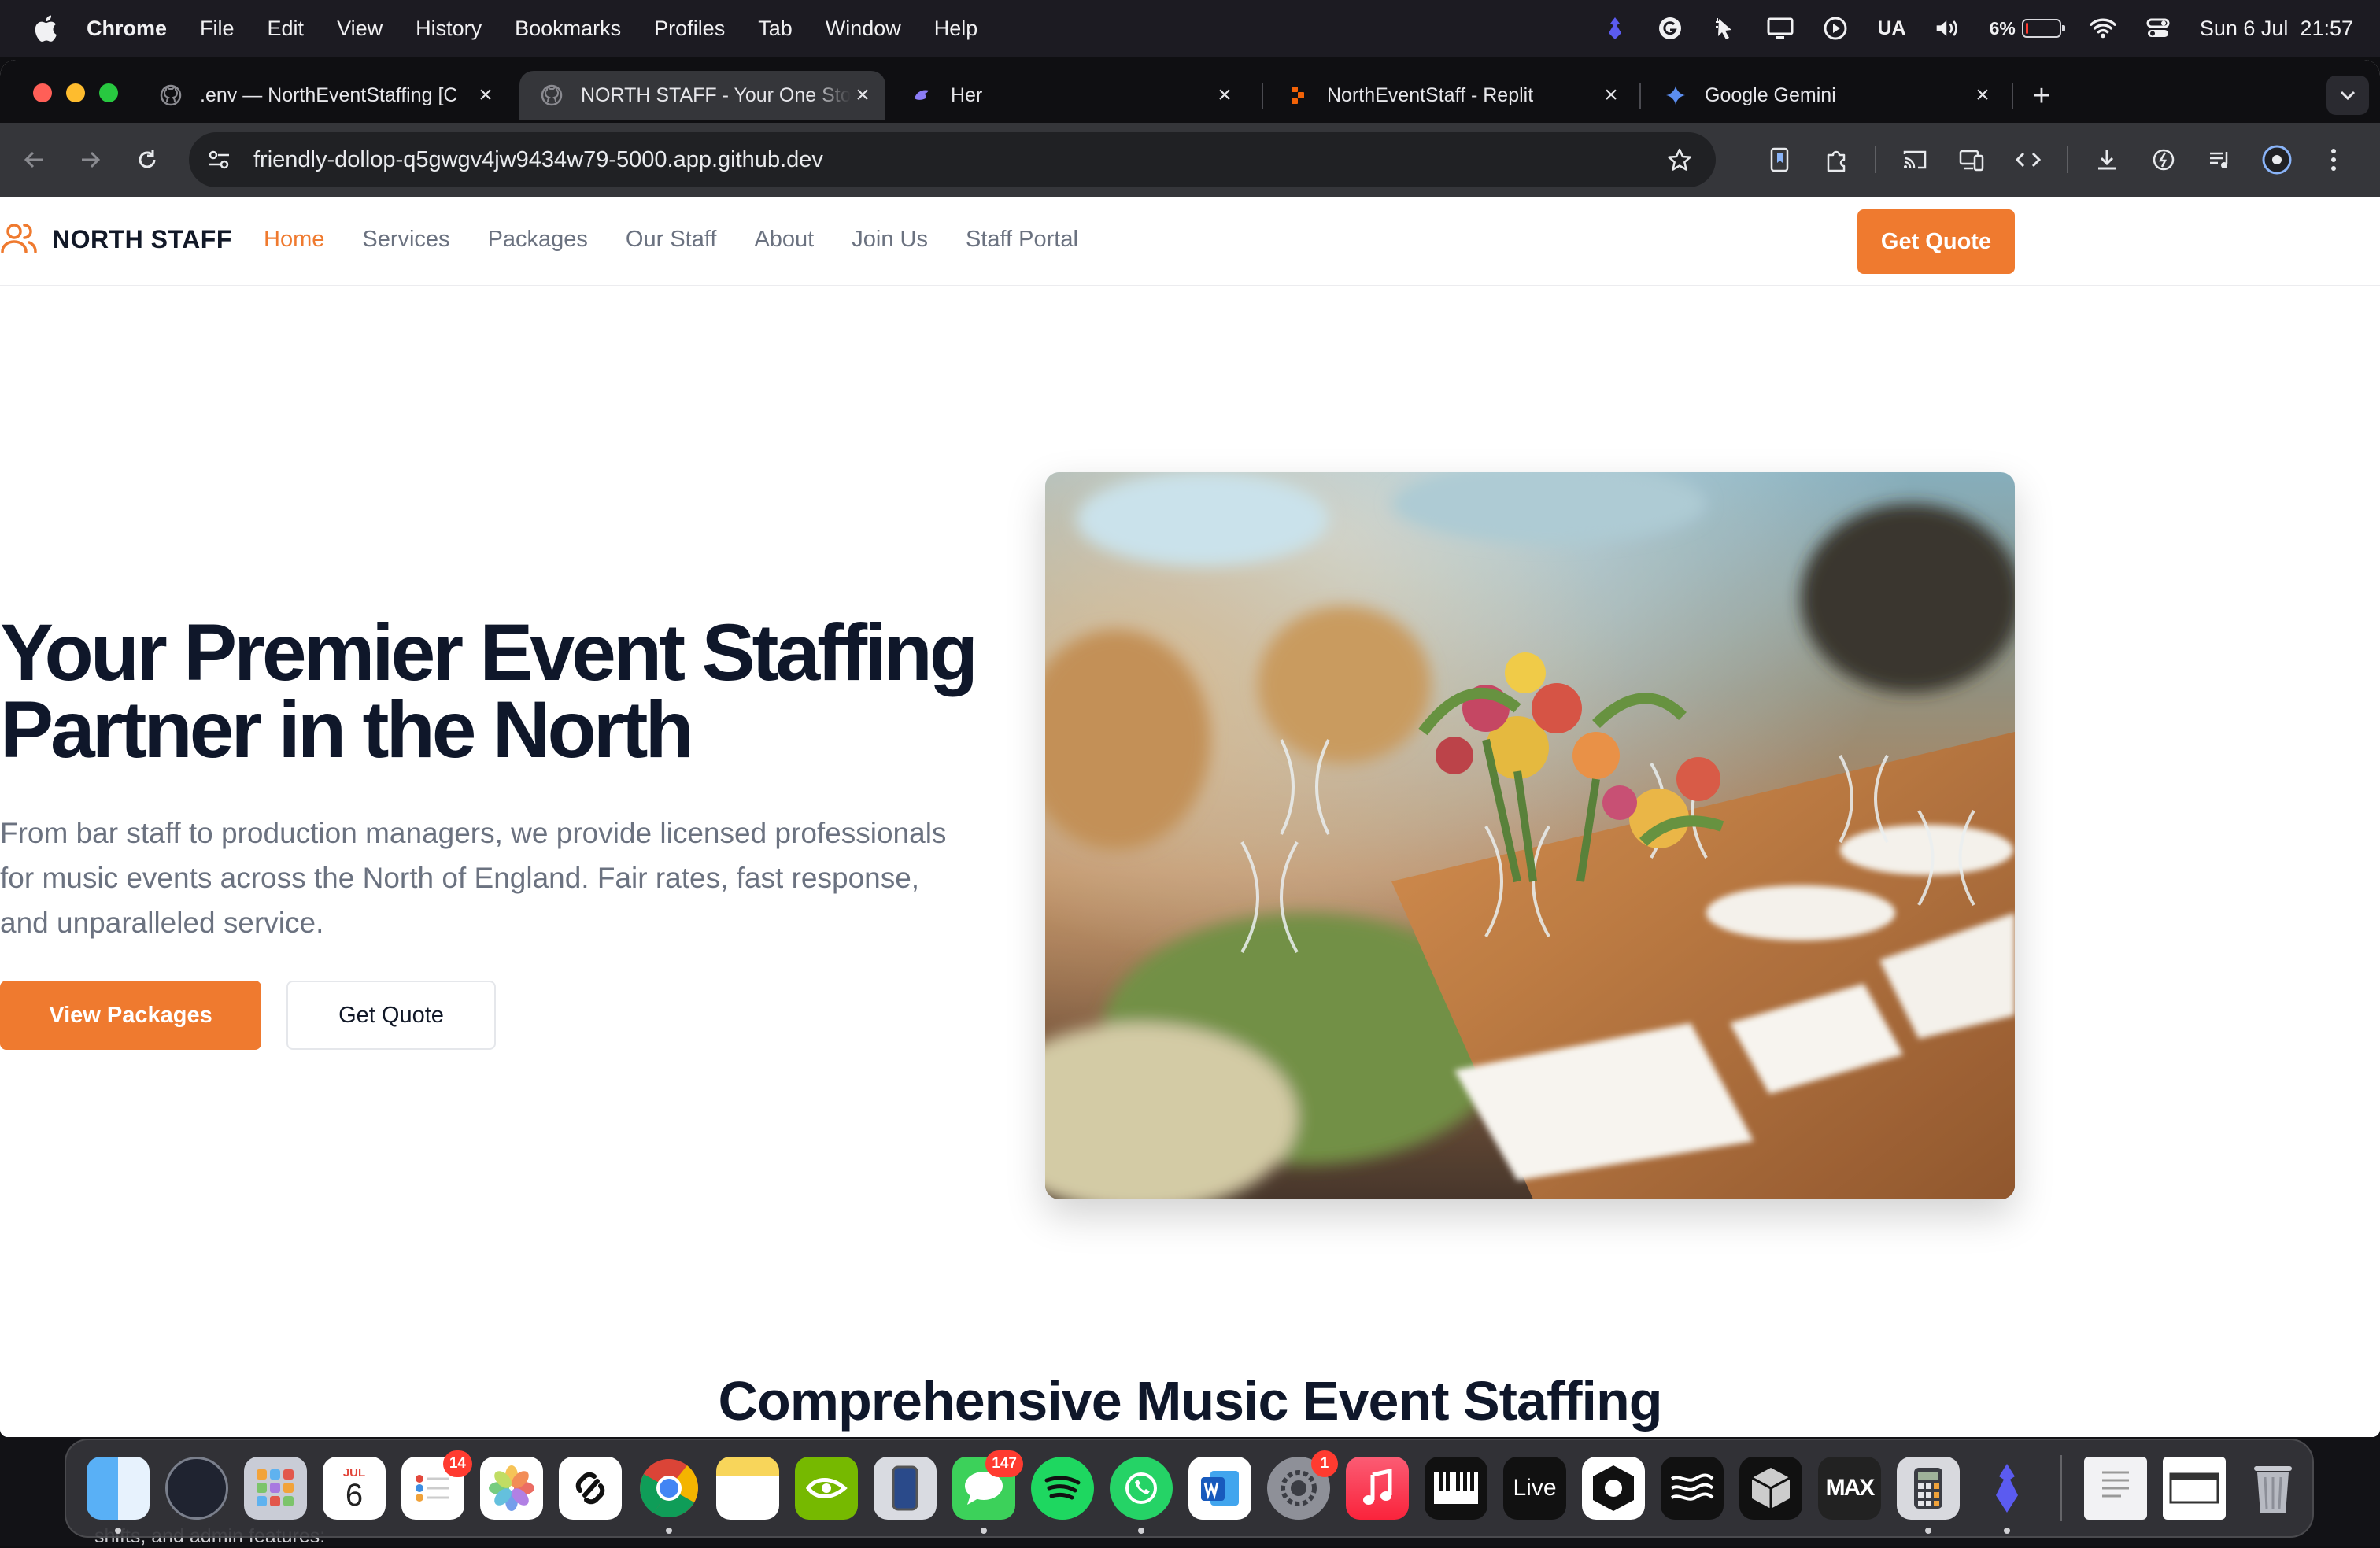 The width and height of the screenshot is (2380, 1548). What do you see at coordinates (2333, 160) in the screenshot?
I see `more-options-icon` at bounding box center [2333, 160].